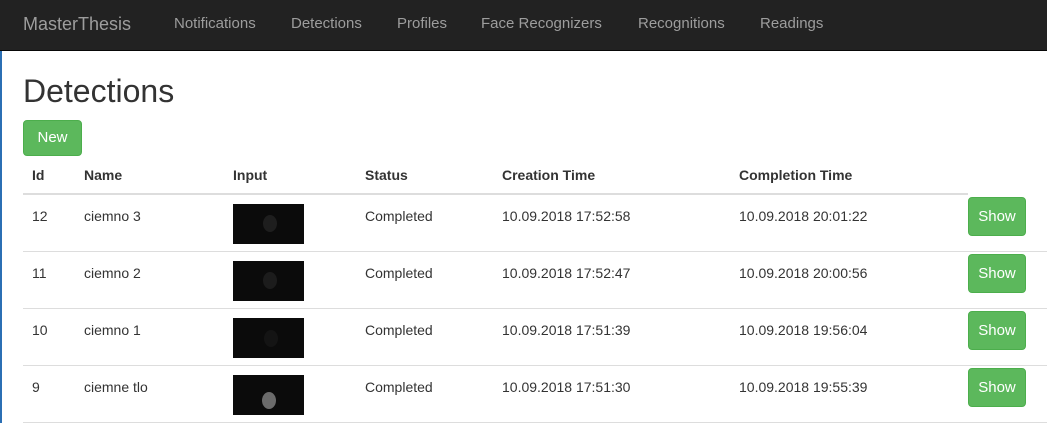 This screenshot has width=1047, height=423. What do you see at coordinates (77, 24) in the screenshot?
I see `brand-link: MasterThesis` at bounding box center [77, 24].